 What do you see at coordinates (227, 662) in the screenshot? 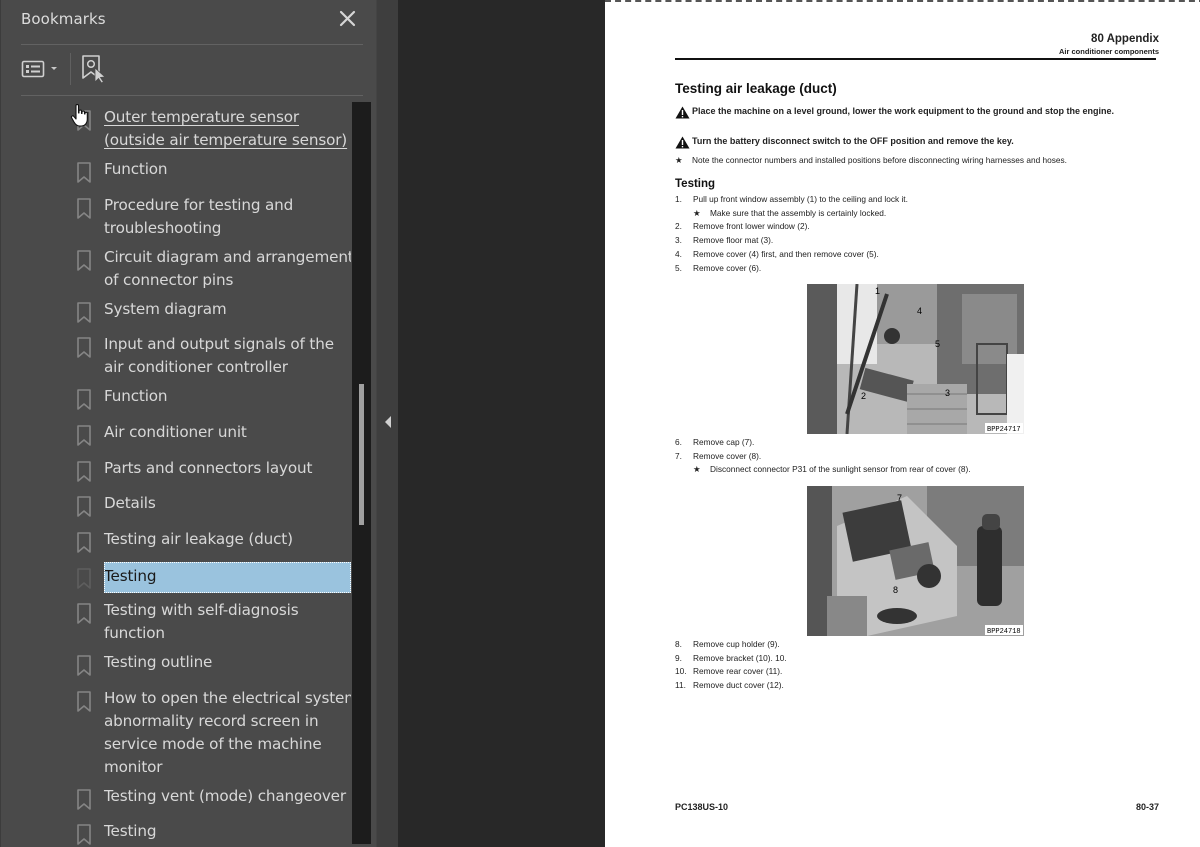
I see `bookmark-label: Testing outline` at bounding box center [227, 662].